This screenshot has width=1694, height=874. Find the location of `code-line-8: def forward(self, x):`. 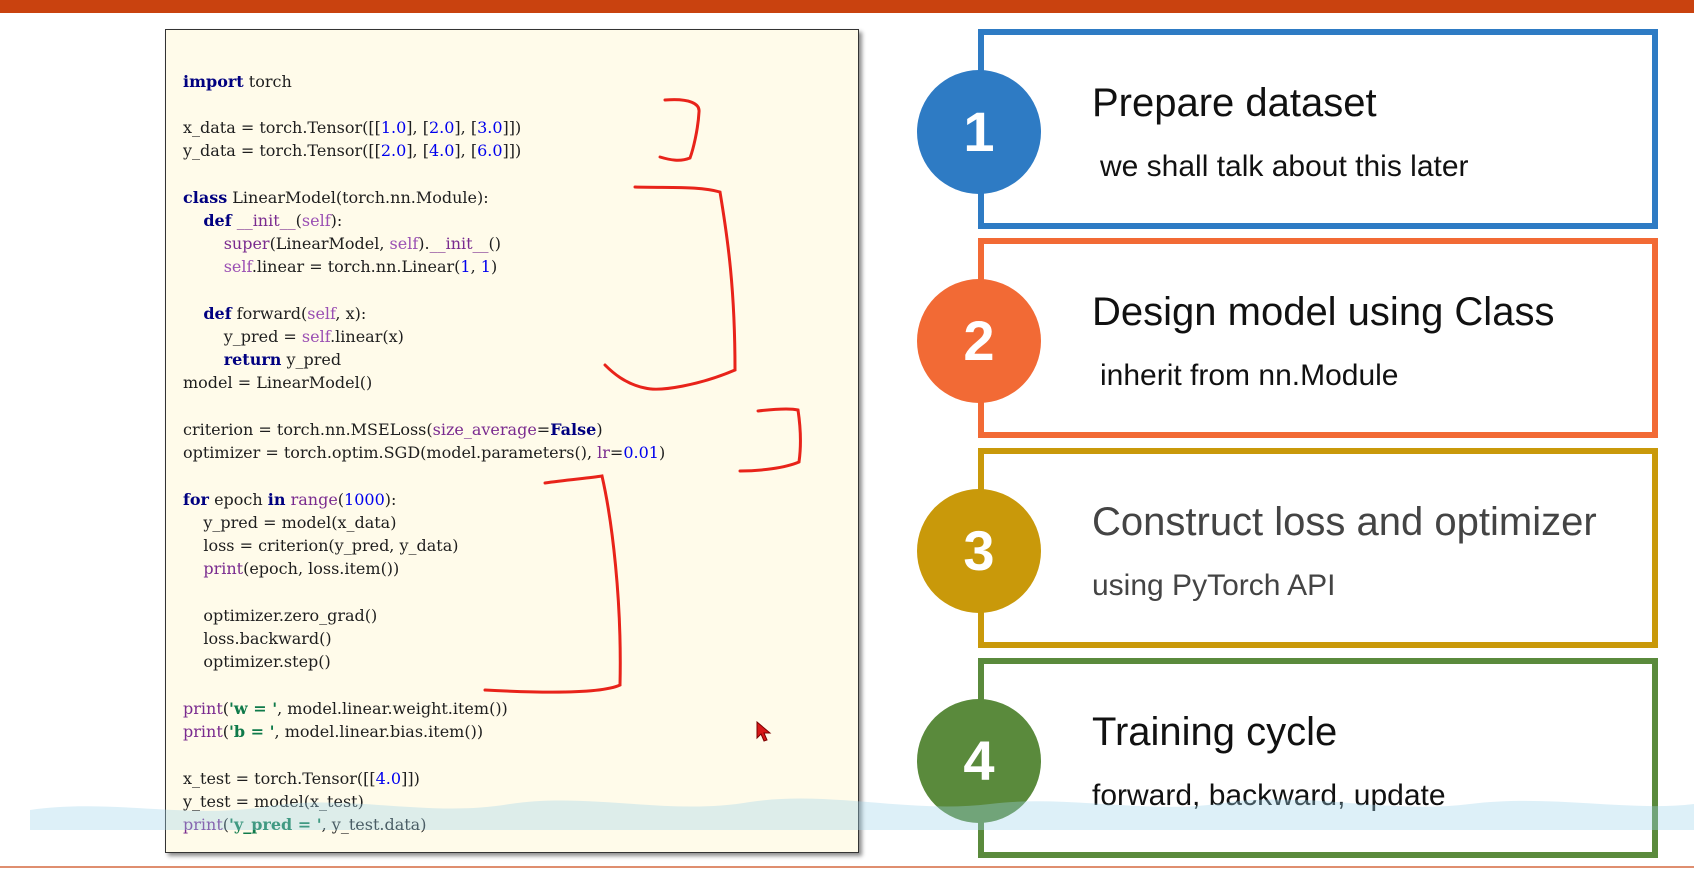

code-line-8: def forward(self, x): is located at coordinates (285, 313).